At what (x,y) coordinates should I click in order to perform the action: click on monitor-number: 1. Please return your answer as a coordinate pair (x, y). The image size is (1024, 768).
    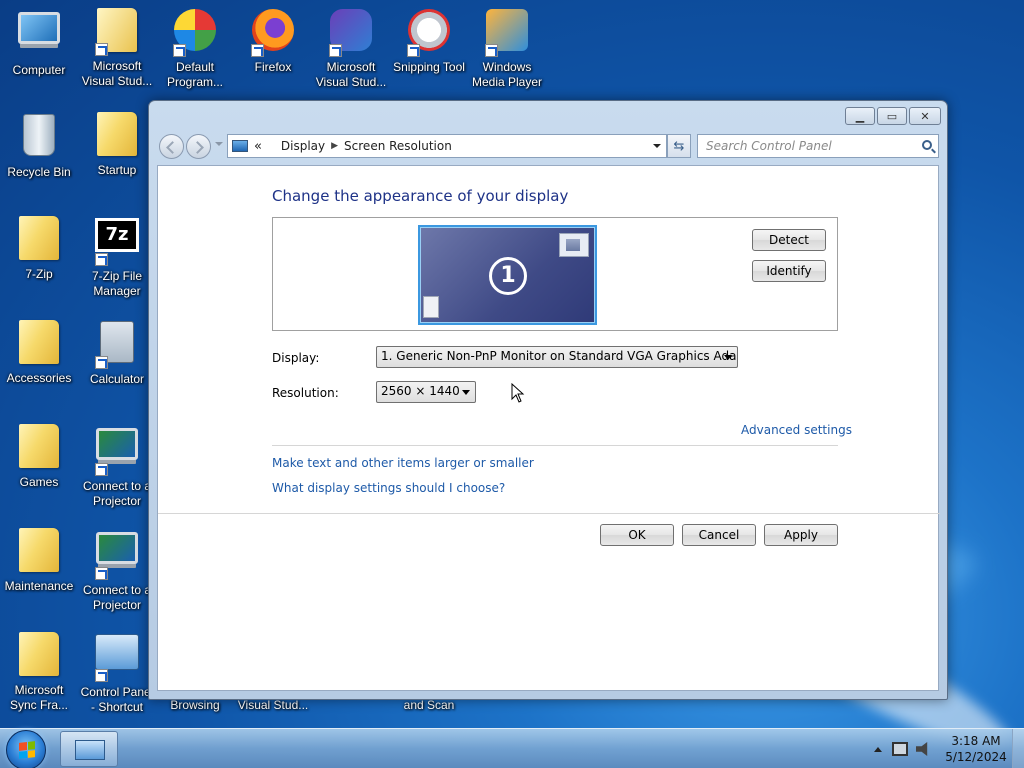
    Looking at the image, I should click on (508, 276).